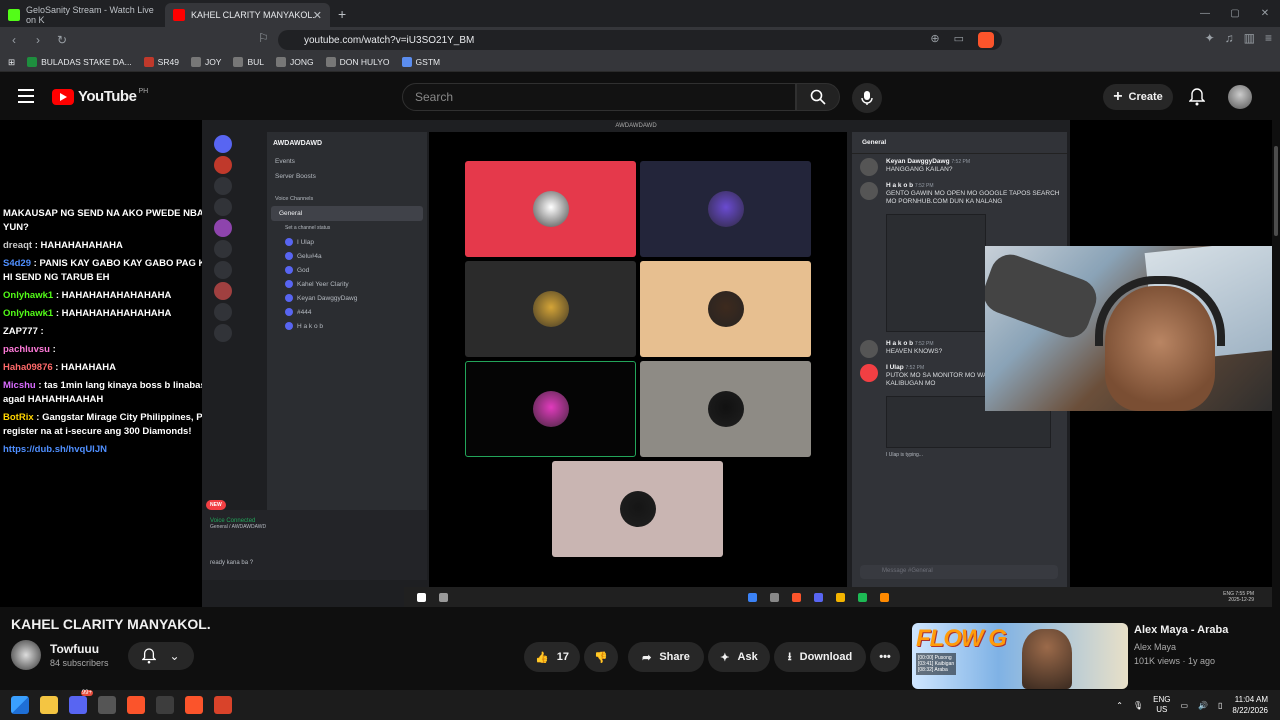  What do you see at coordinates (959, 40) in the screenshot?
I see `cast-icon: ▭` at bounding box center [959, 40].